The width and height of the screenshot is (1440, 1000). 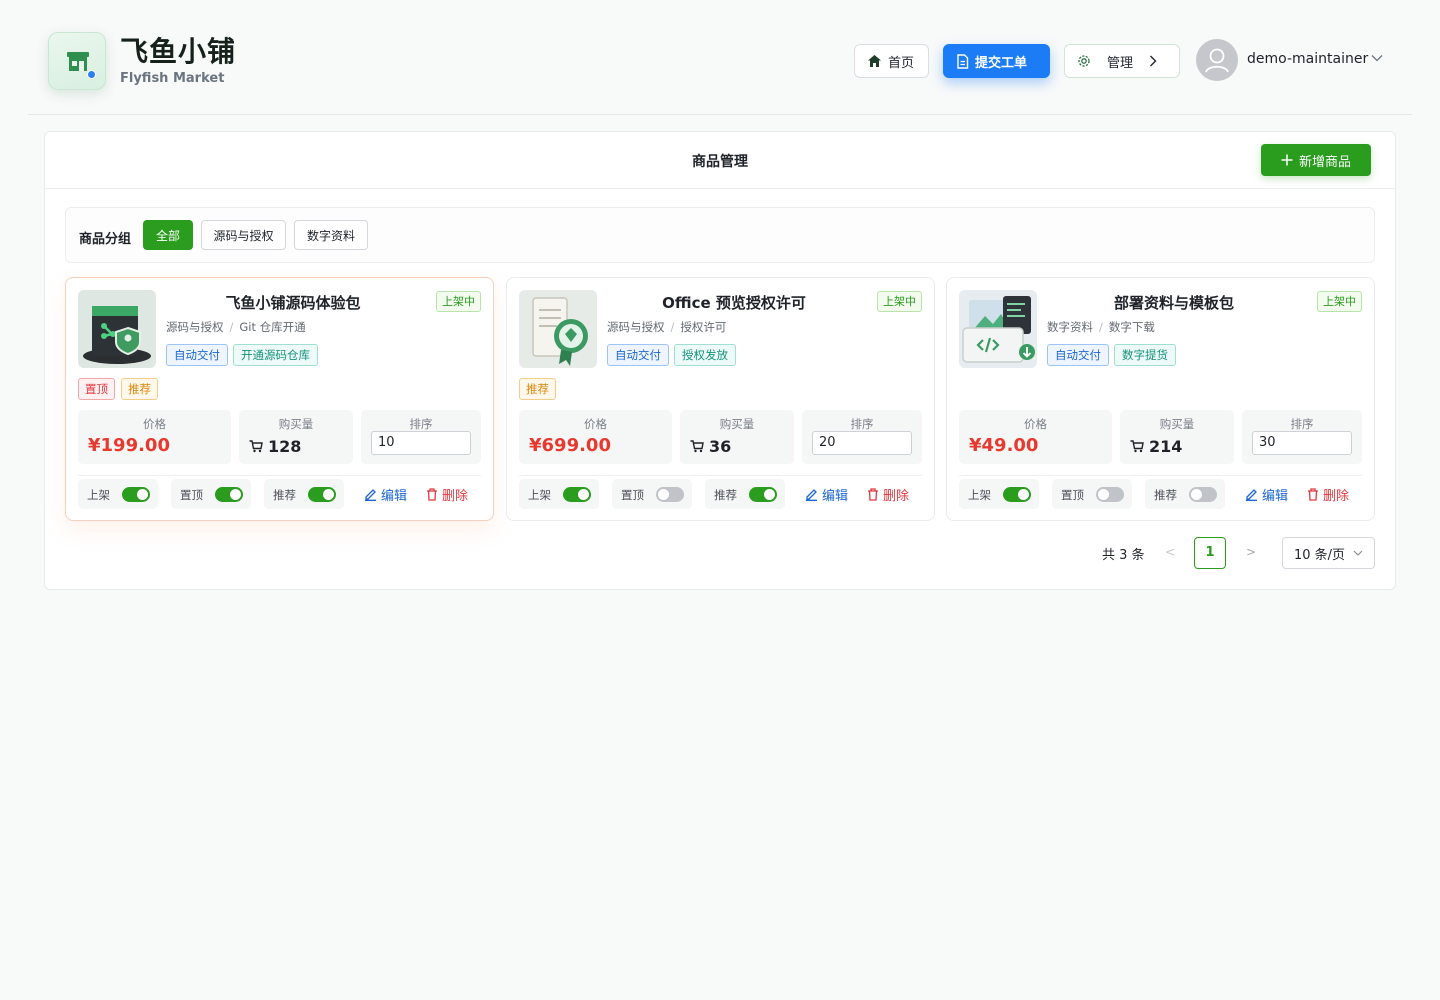 What do you see at coordinates (275, 355) in the screenshot?
I see `tag-delivery-type: 开通源码仓库` at bounding box center [275, 355].